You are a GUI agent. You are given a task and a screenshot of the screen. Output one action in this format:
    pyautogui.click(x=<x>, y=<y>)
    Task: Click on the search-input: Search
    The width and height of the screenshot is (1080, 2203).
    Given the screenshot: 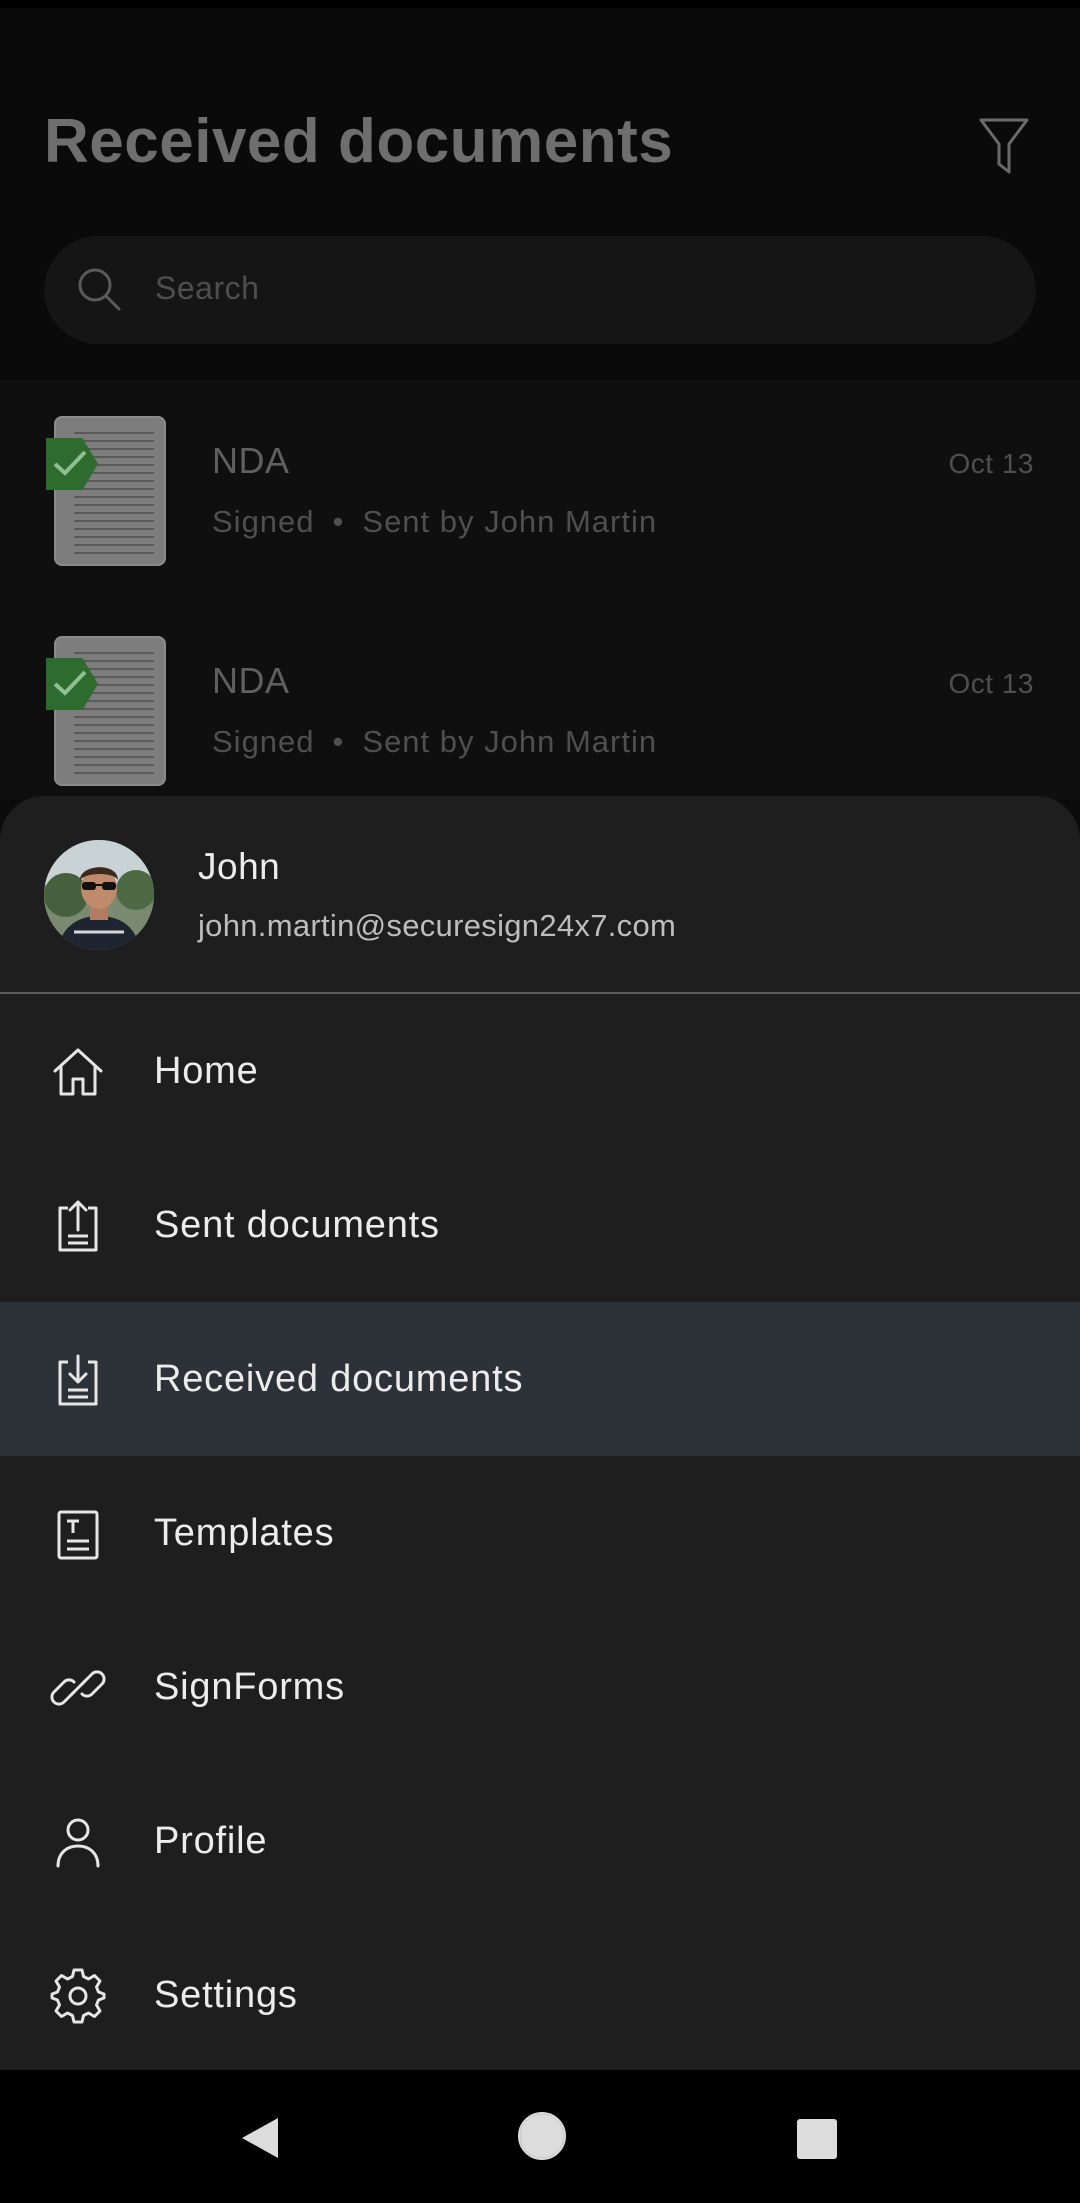 What is the action you would take?
    pyautogui.click(x=207, y=288)
    